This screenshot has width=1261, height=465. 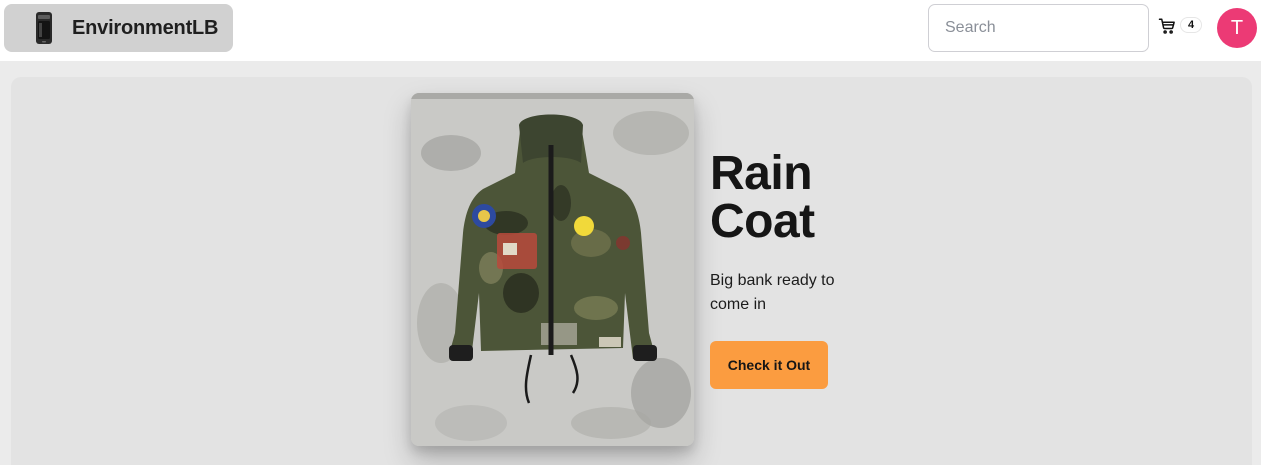 I want to click on phone-logo-icon, so click(x=44, y=28).